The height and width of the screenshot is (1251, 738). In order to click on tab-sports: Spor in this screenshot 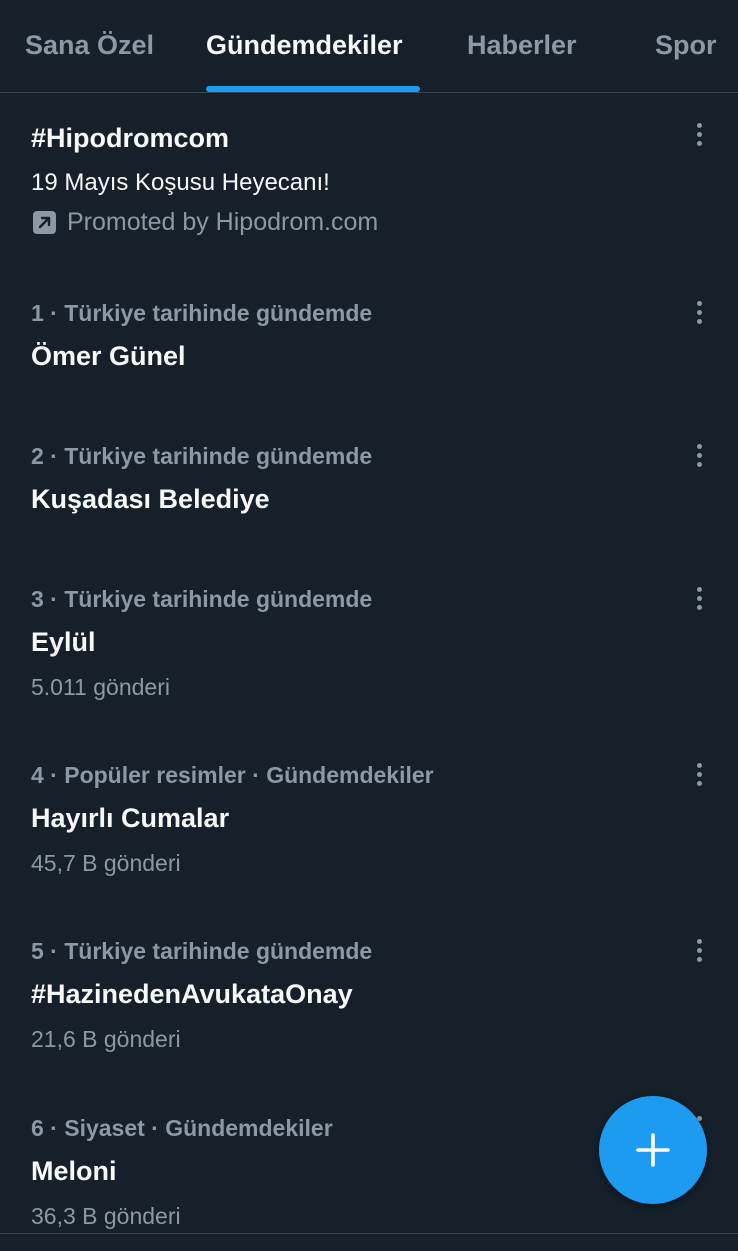, I will do `click(686, 45)`.